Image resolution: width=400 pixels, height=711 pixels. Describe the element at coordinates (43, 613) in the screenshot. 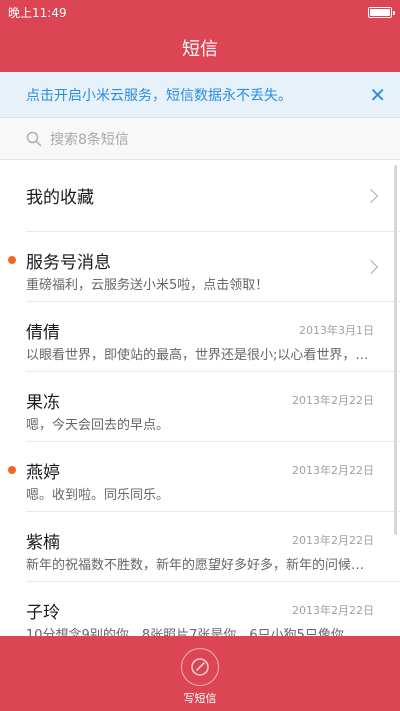

I see `thread-name: 子玲` at that location.